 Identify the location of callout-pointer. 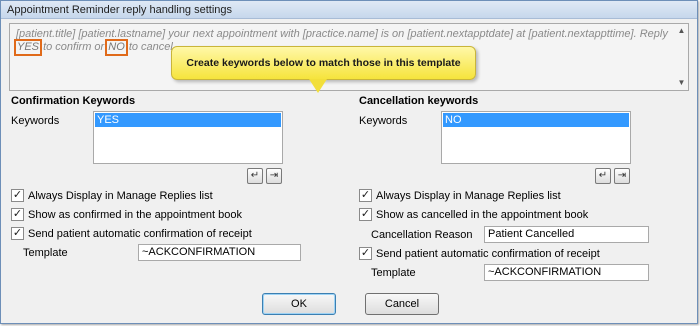
(318, 86).